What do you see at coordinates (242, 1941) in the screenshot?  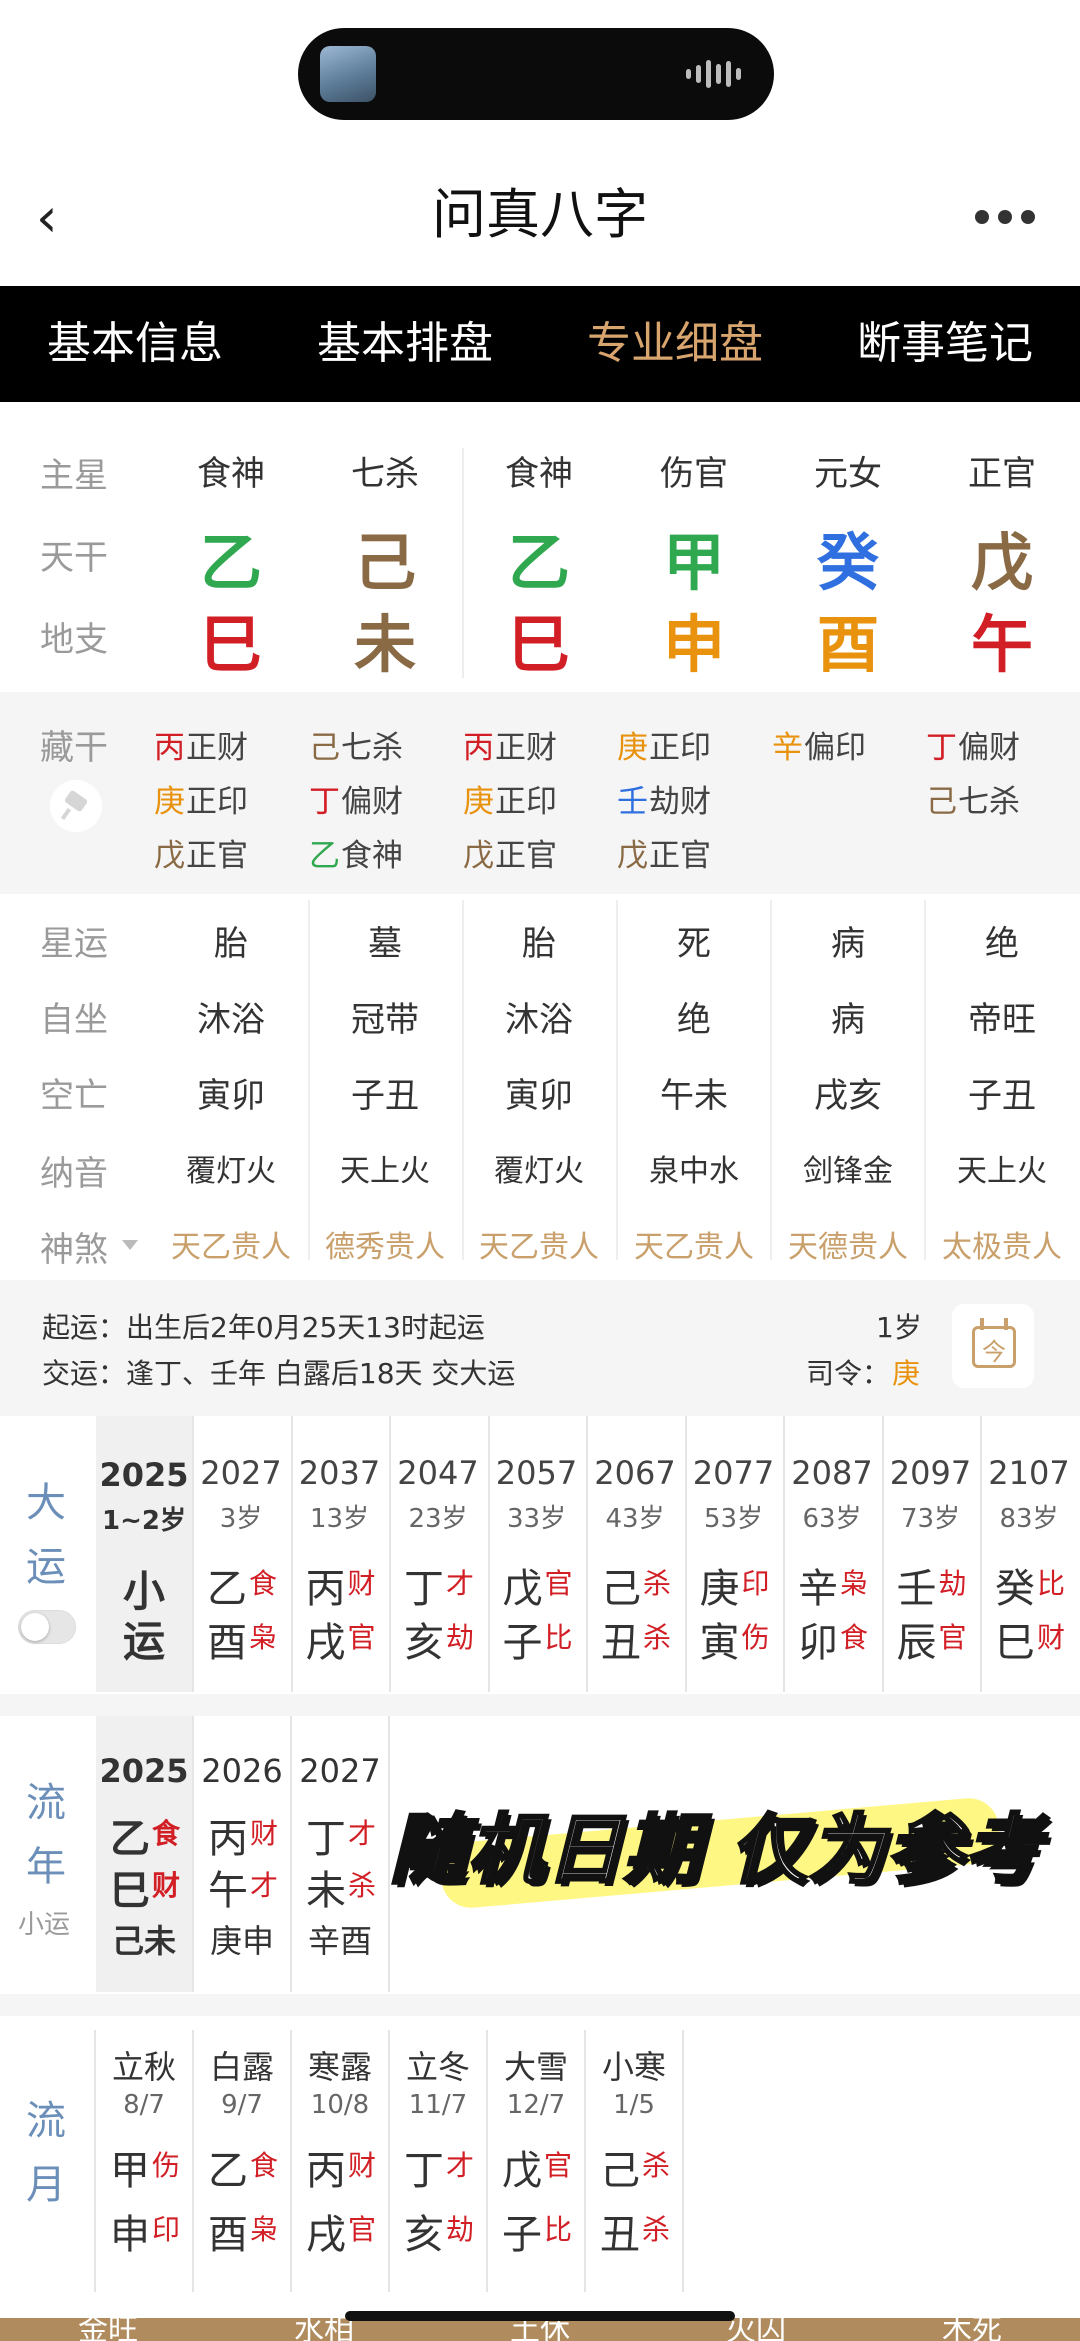 I see `liunian-xiaoyun: 庚申` at bounding box center [242, 1941].